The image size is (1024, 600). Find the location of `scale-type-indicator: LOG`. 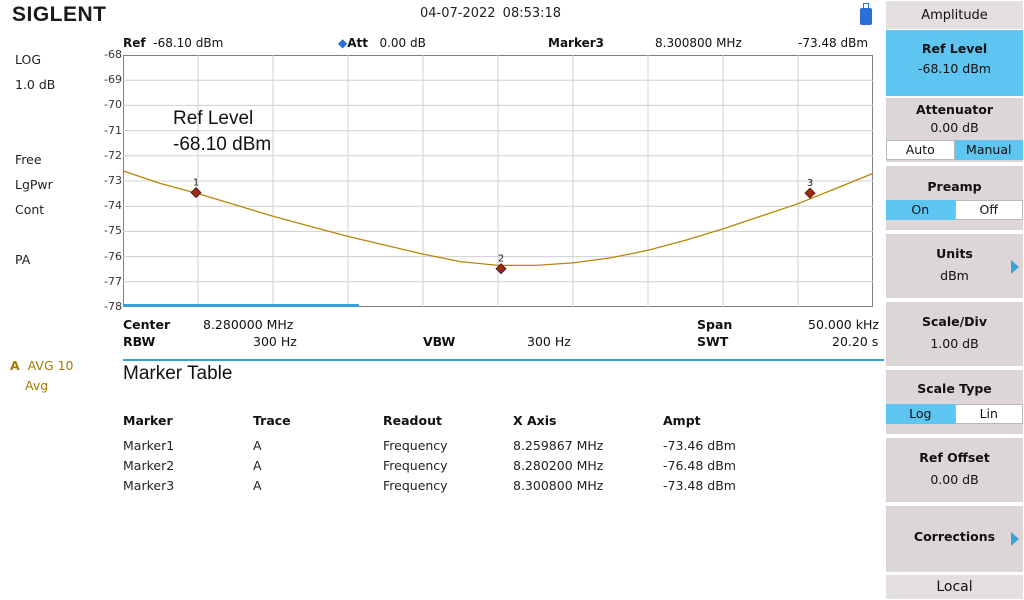

scale-type-indicator: LOG is located at coordinates (28, 59).